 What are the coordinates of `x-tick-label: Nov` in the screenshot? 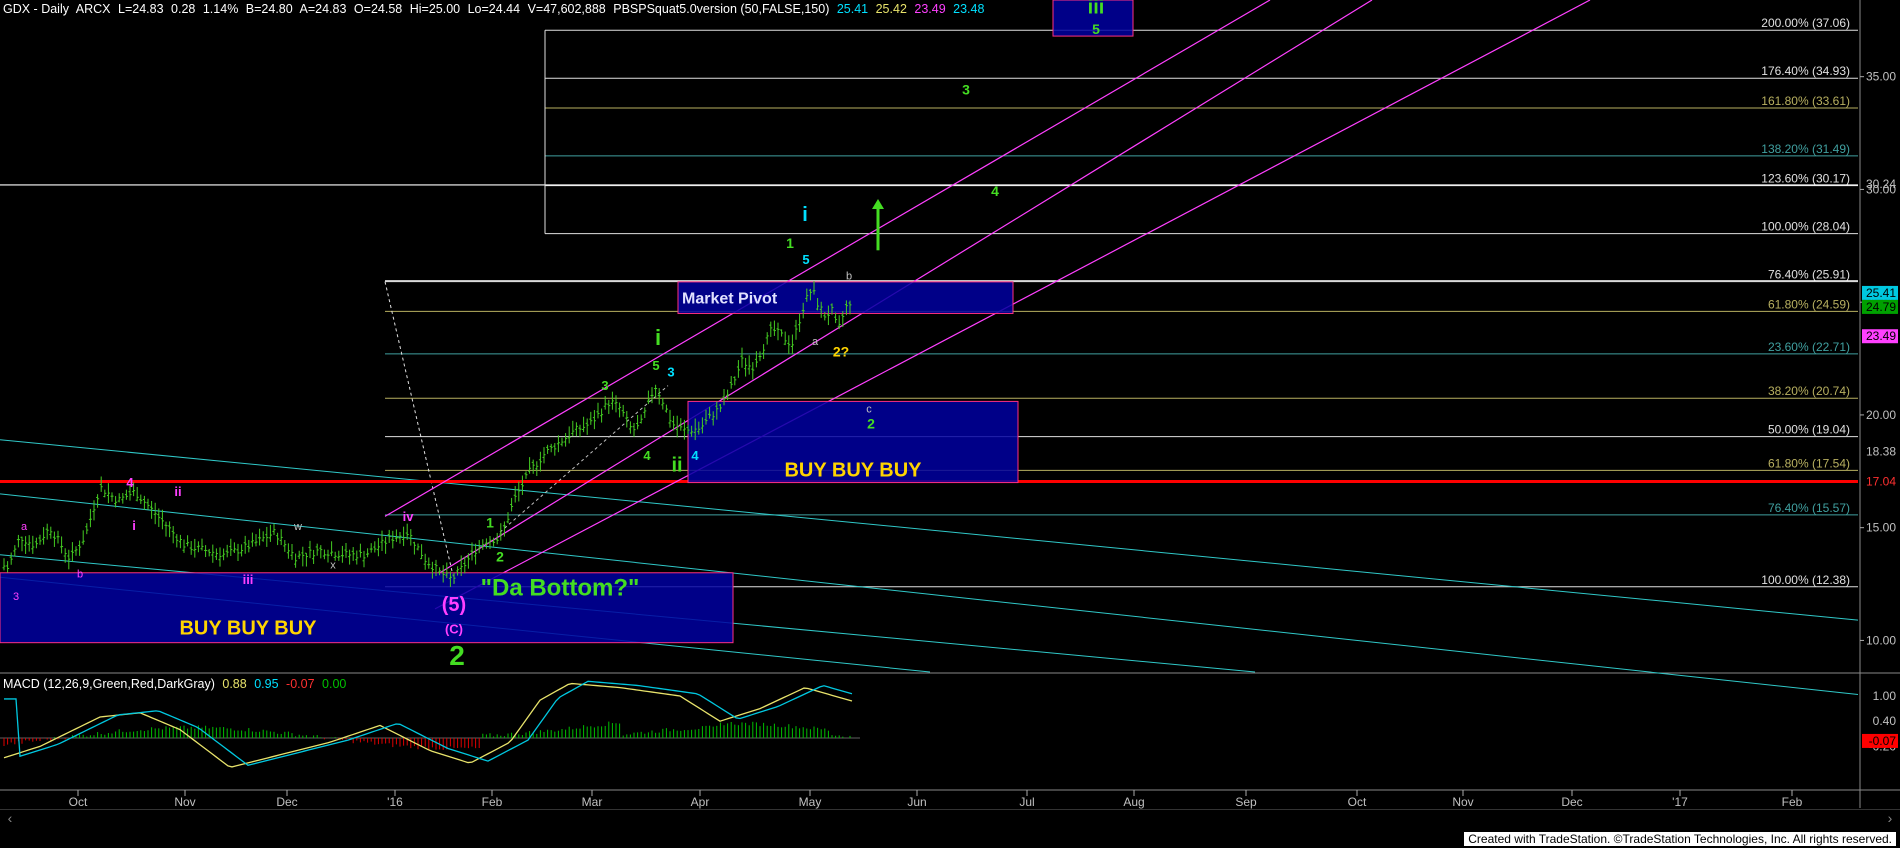 It's located at (184, 802).